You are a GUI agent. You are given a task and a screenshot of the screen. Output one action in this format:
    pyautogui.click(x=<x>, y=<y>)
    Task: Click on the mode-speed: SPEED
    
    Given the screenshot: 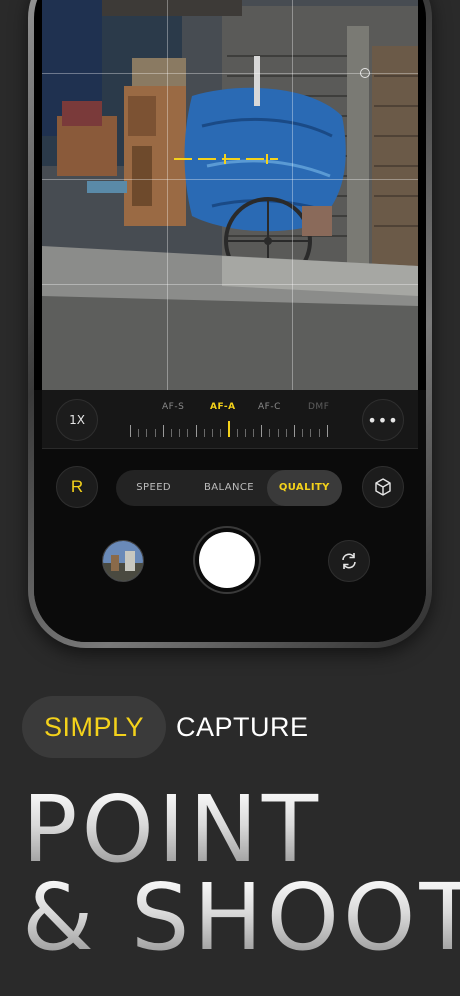 What is the action you would take?
    pyautogui.click(x=153, y=488)
    